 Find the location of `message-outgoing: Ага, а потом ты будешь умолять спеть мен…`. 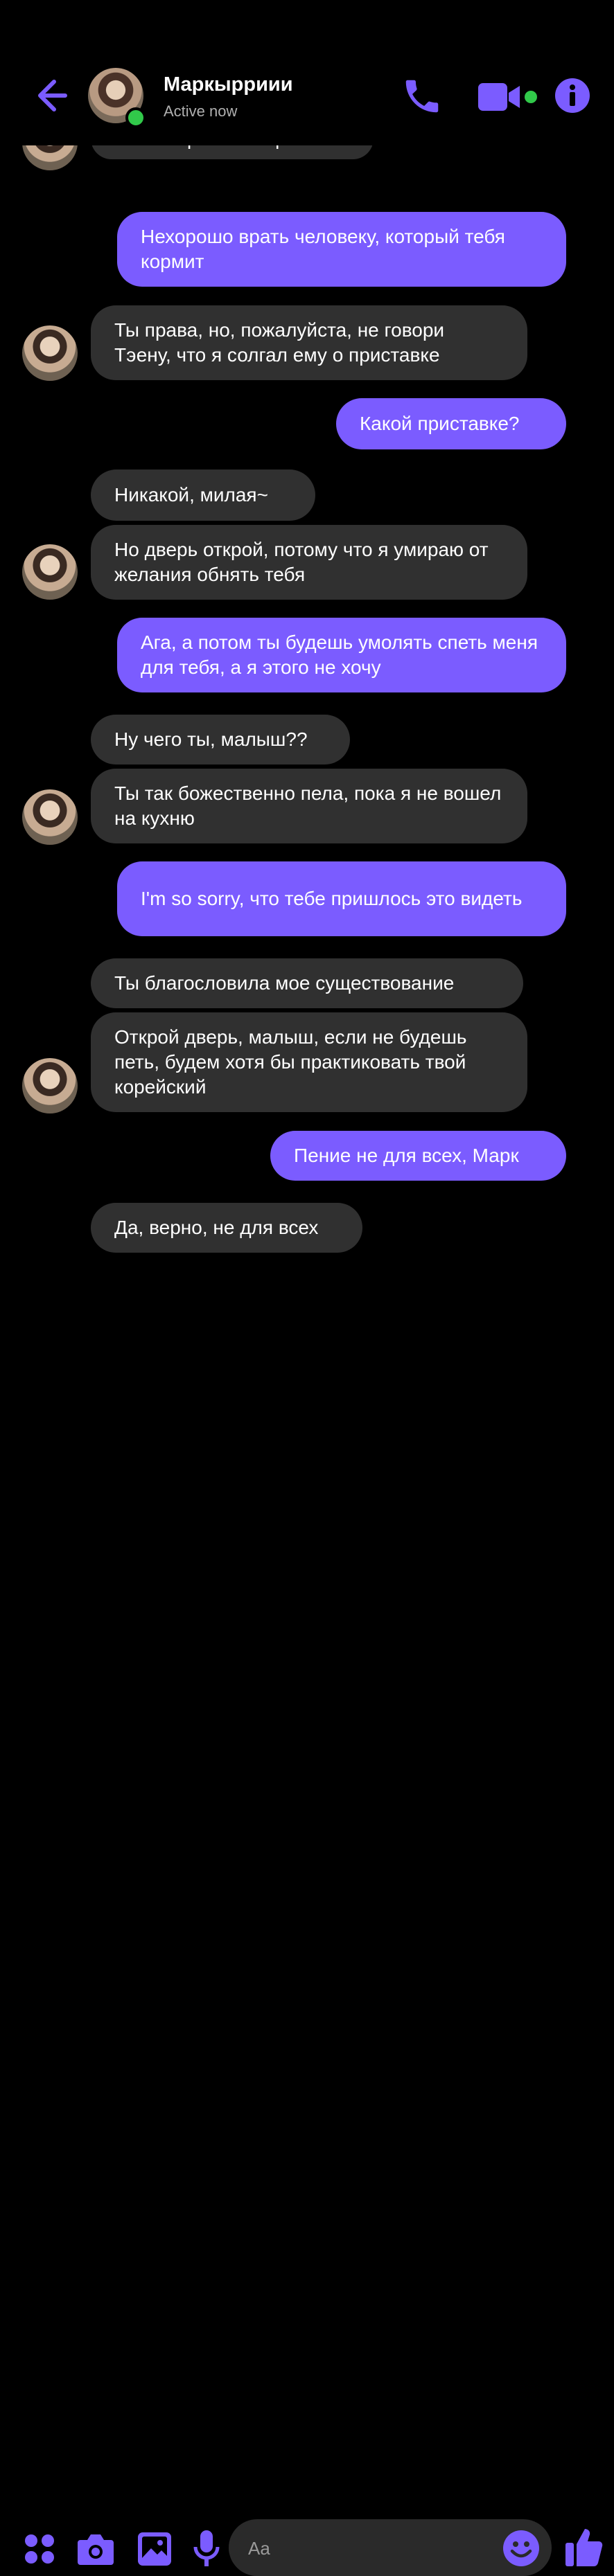

message-outgoing: Ага, а потом ты будешь умолять спеть мен… is located at coordinates (341, 655).